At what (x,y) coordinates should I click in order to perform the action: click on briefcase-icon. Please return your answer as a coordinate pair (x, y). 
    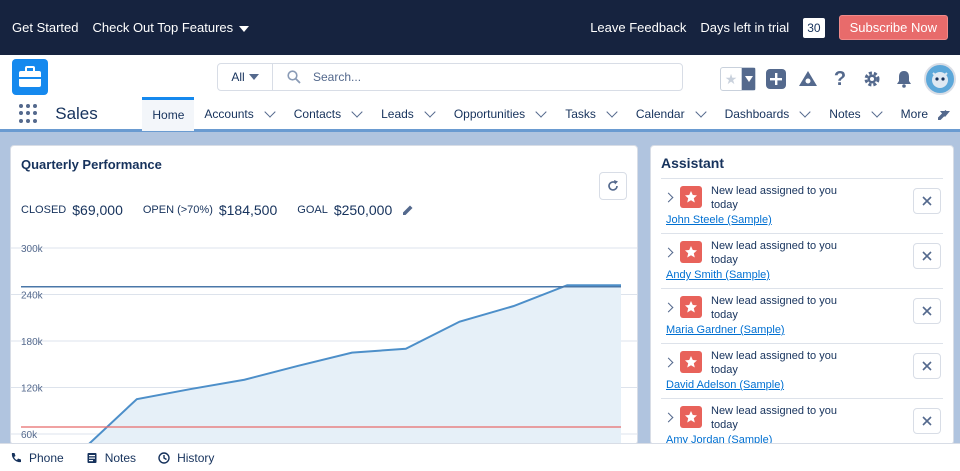
    Looking at the image, I should click on (30, 76).